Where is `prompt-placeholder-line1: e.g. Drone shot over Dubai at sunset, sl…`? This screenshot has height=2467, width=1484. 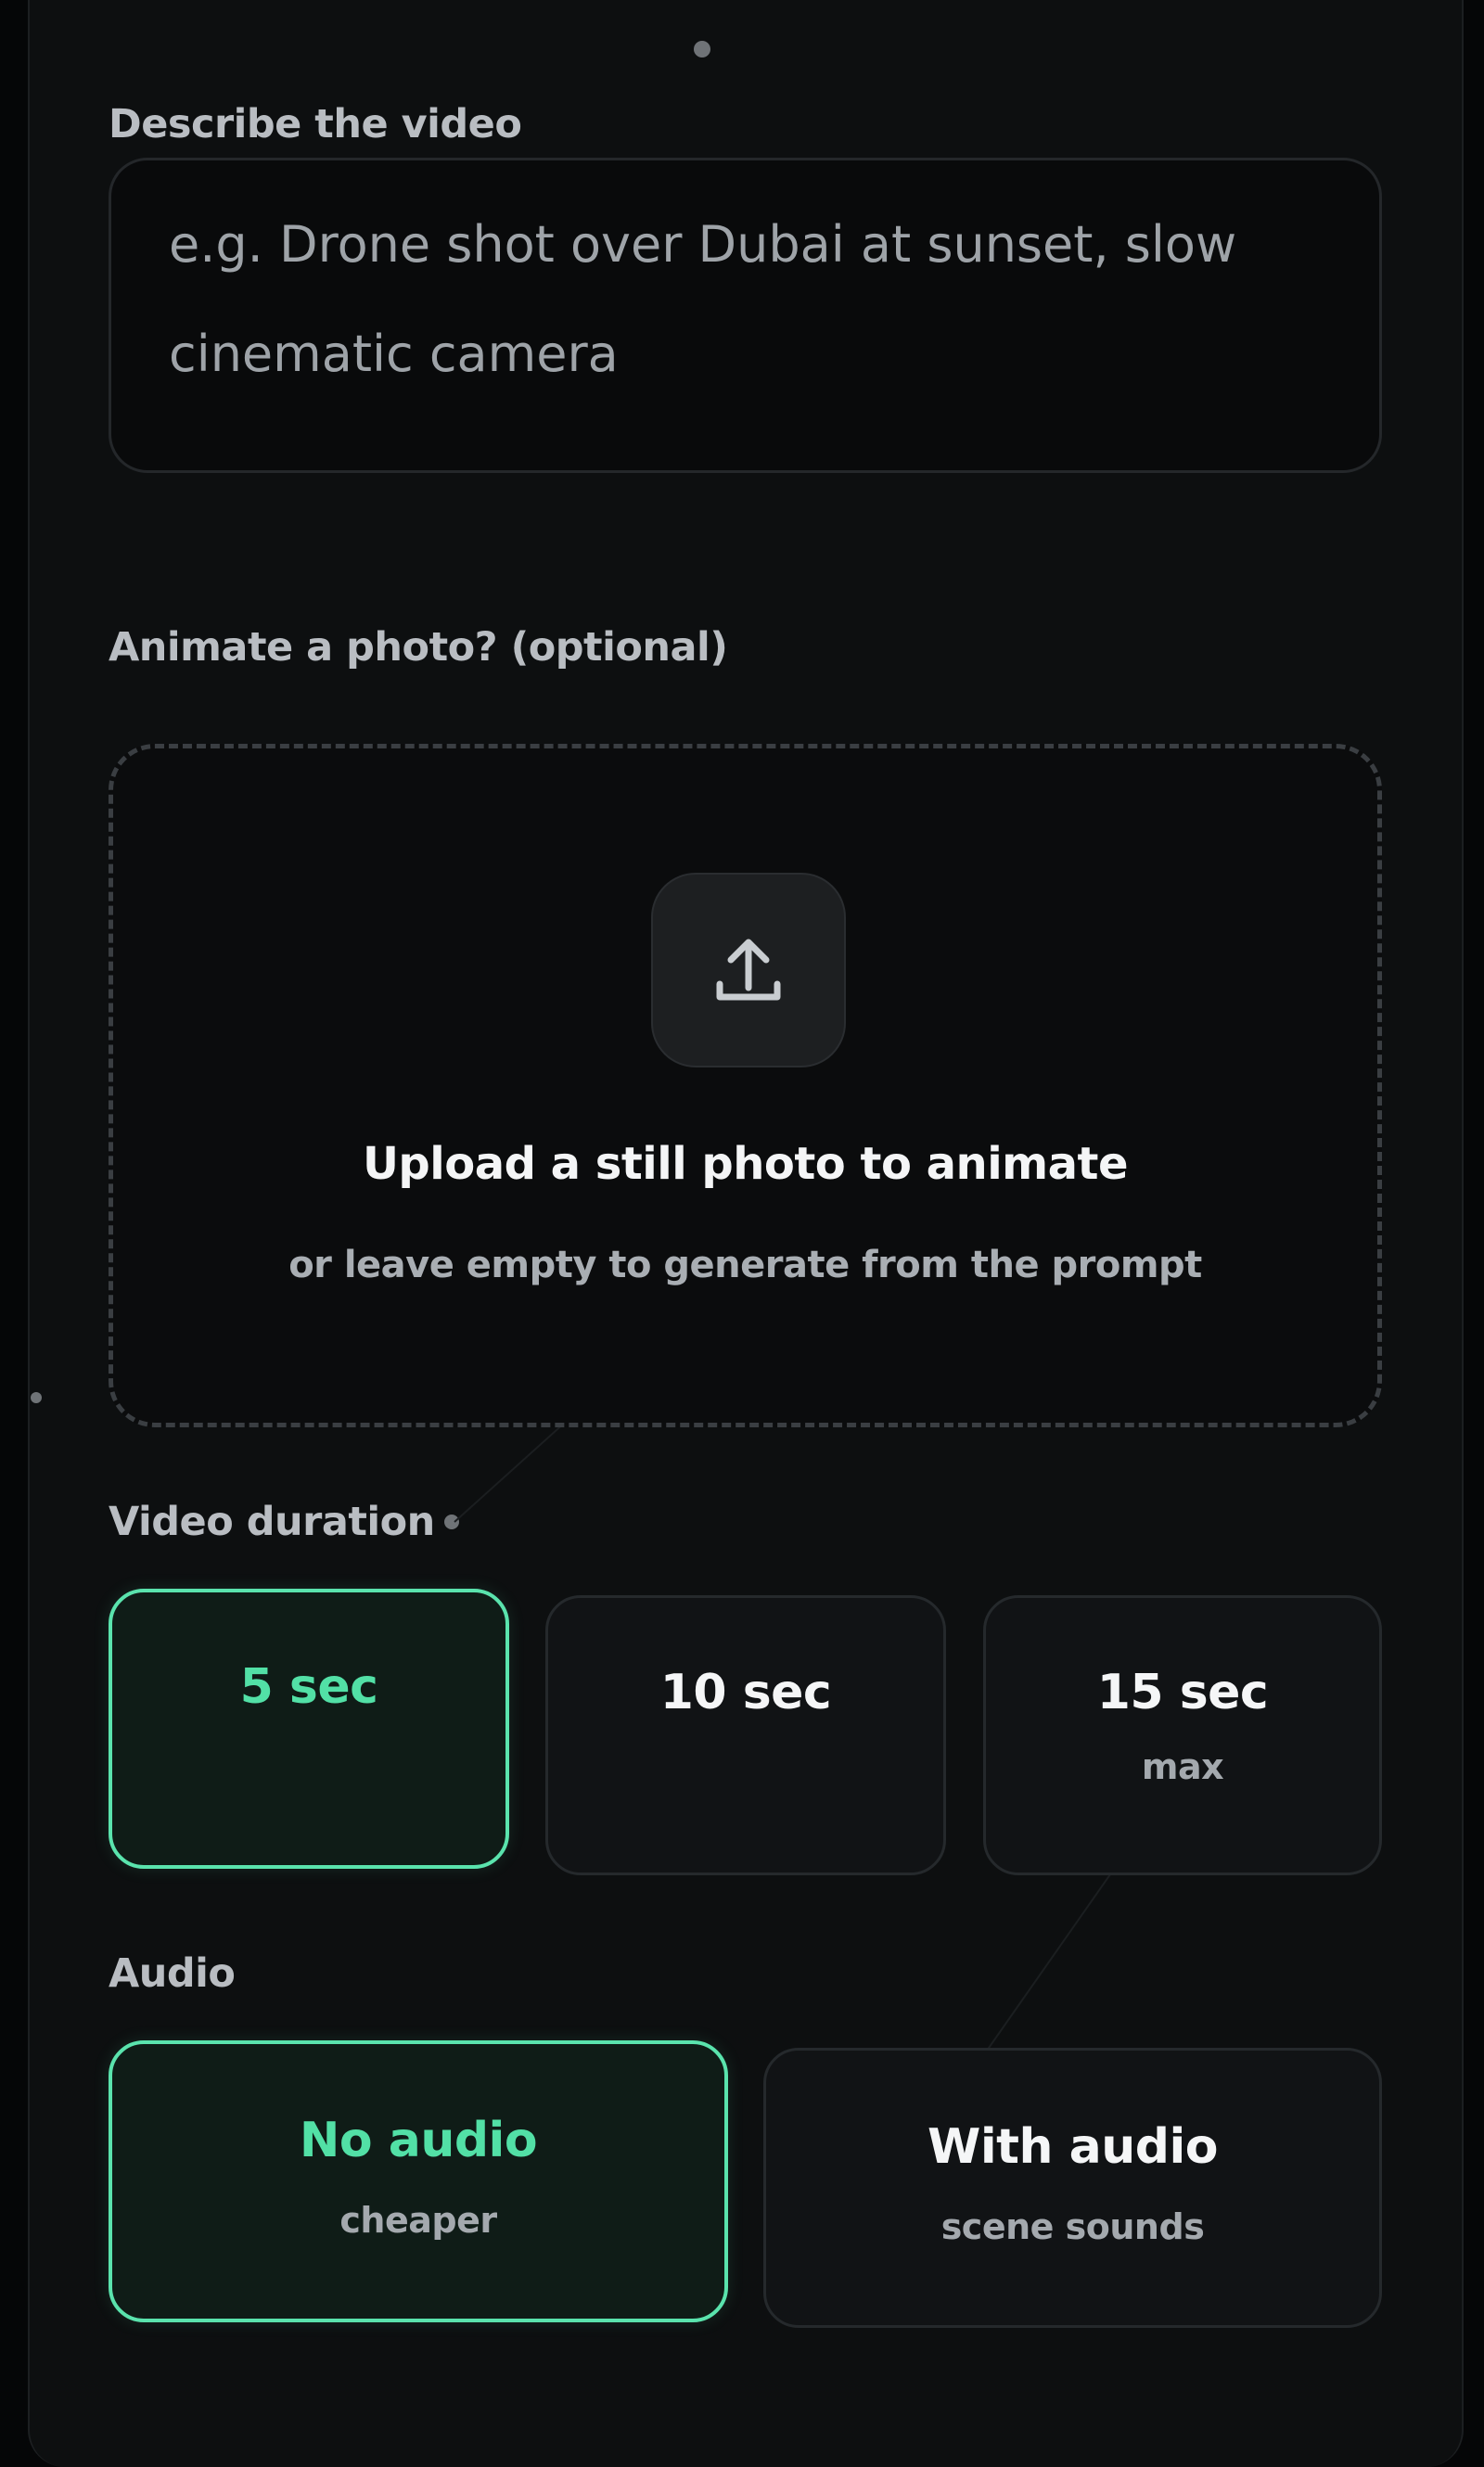
prompt-placeholder-line1: e.g. Drone shot over Dubai at sunset, sl… is located at coordinates (703, 245).